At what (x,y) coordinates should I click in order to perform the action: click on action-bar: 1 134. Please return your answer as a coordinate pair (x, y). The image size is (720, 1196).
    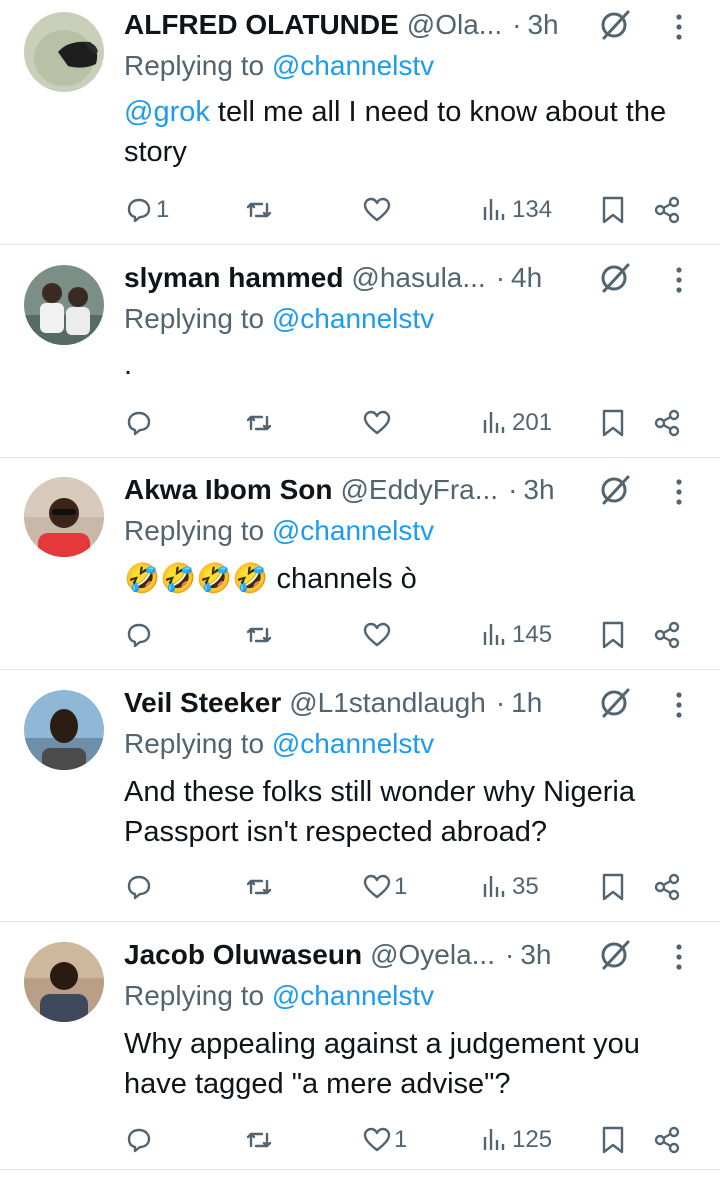
    Looking at the image, I should click on (422, 210).